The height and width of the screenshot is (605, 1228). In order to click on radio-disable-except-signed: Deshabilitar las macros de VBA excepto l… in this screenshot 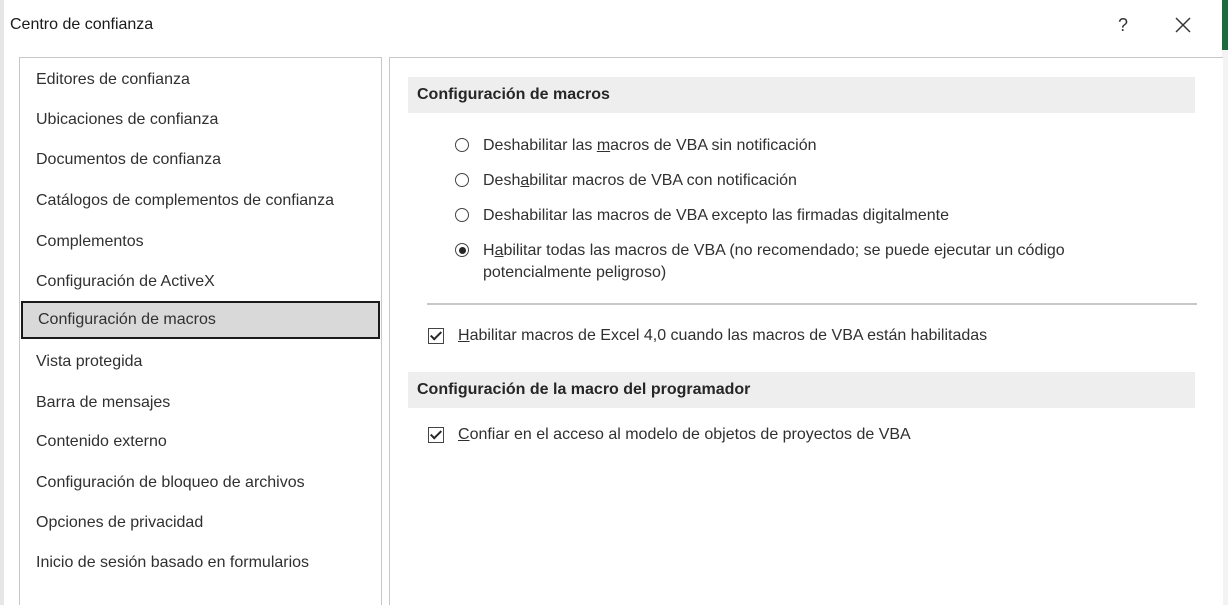, I will do `click(702, 216)`.